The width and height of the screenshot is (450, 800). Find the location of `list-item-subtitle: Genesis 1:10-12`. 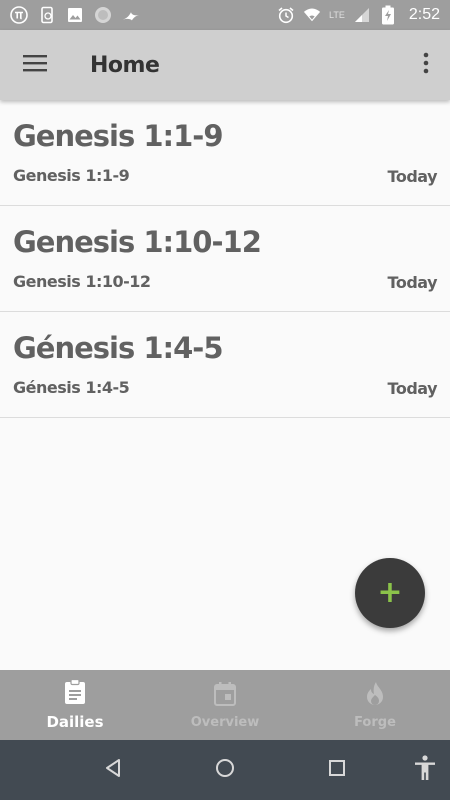

list-item-subtitle: Genesis 1:10-12 is located at coordinates (82, 281).